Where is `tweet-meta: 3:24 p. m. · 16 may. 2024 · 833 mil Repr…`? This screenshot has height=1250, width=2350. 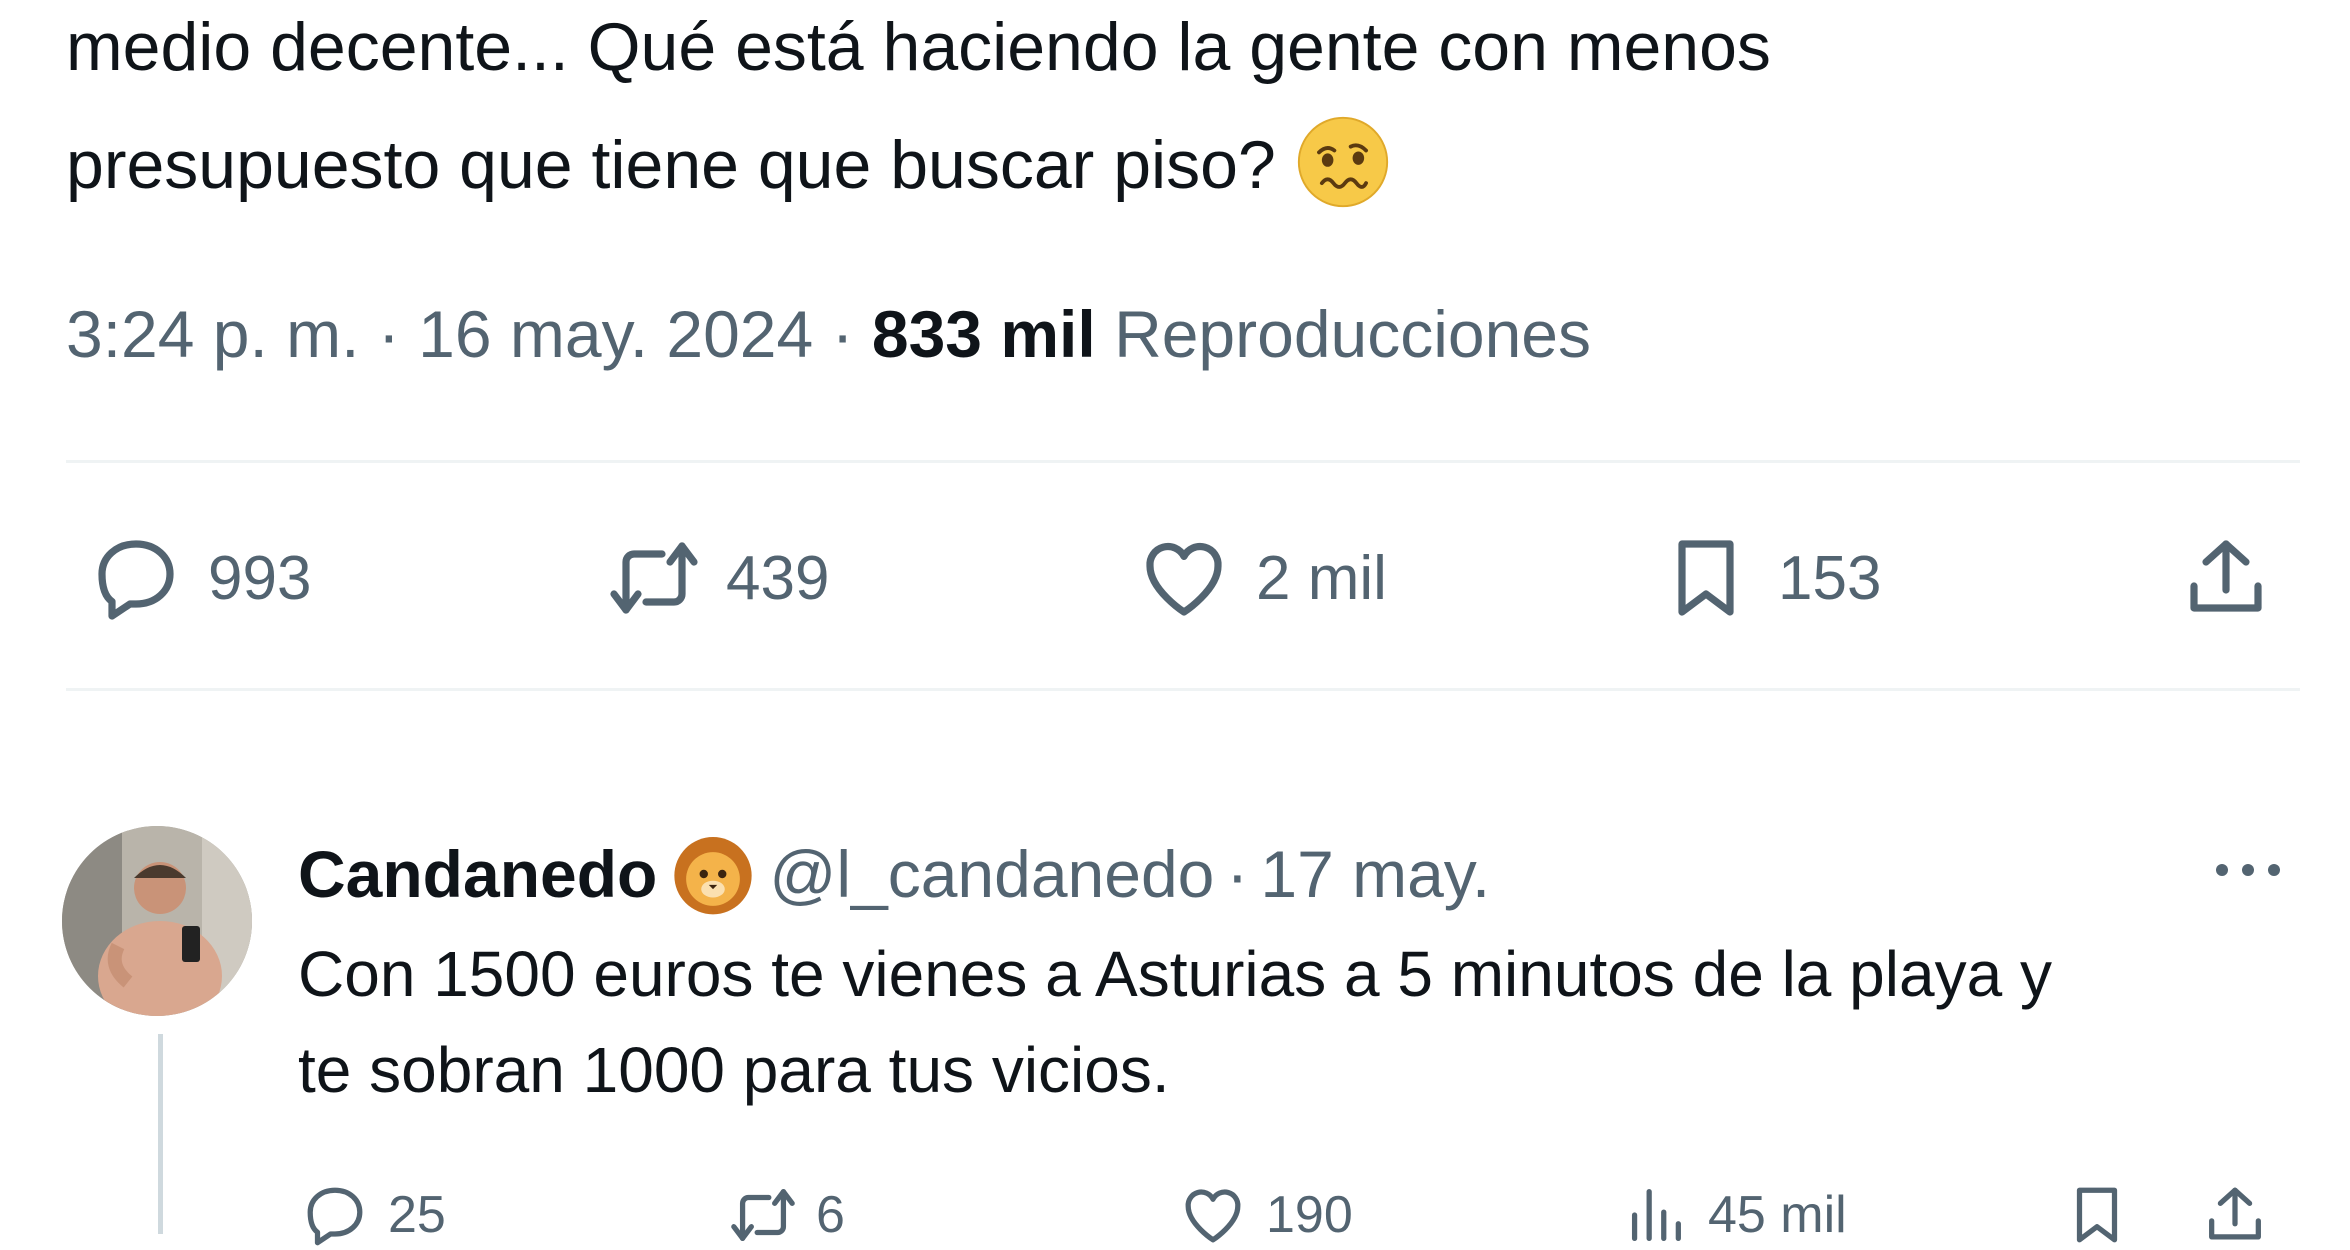
tweet-meta: 3:24 p. m. · 16 may. 2024 · 833 mil Repr… is located at coordinates (828, 334).